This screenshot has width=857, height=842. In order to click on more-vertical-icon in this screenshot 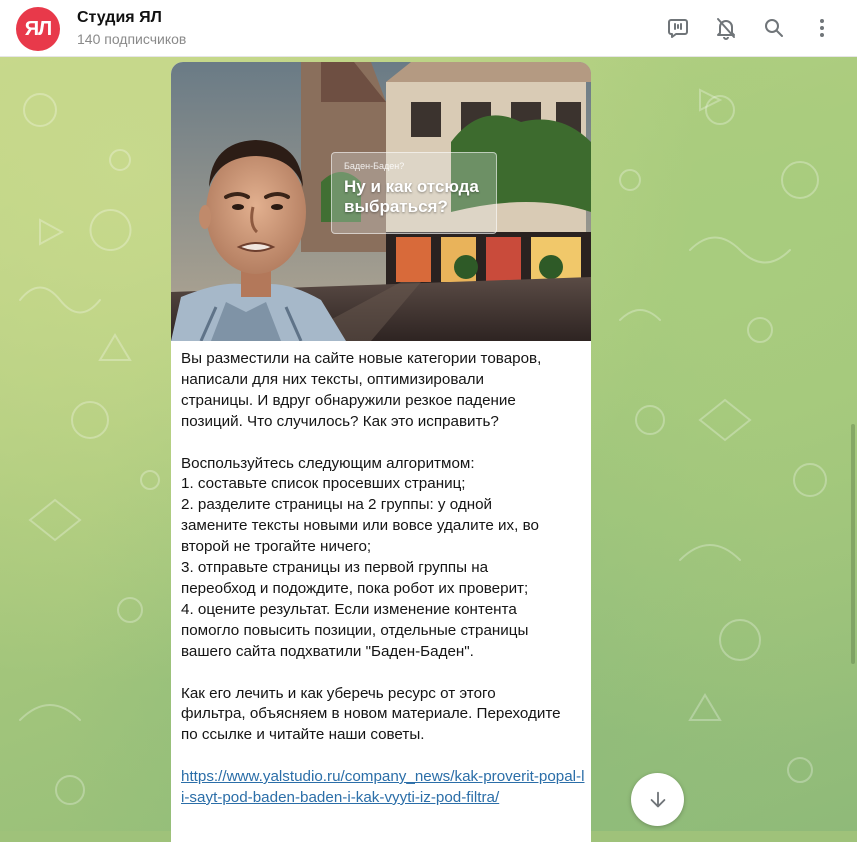, I will do `click(822, 28)`.